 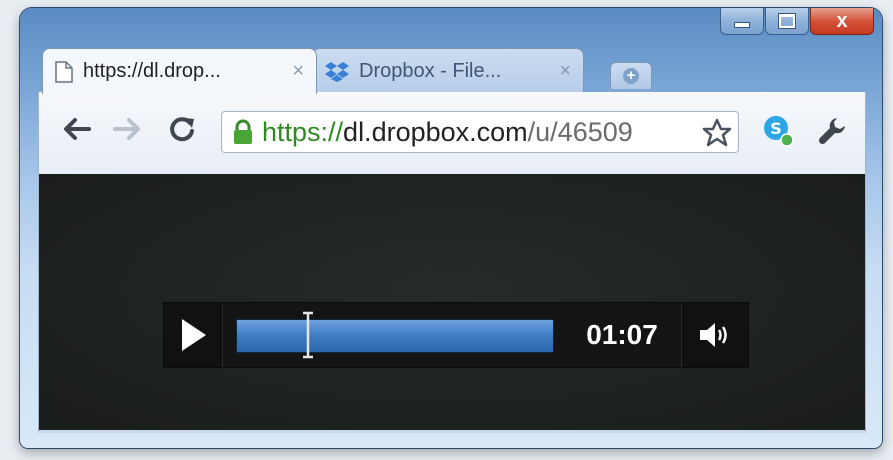 I want to click on address-bar: https://dl.dropbox.com/u/46509, so click(x=480, y=132).